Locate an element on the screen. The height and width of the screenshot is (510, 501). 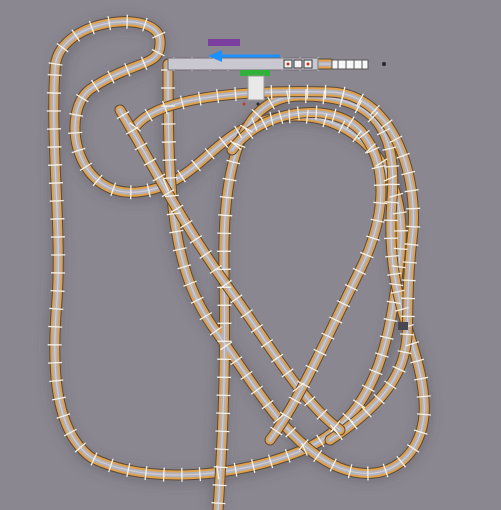
station-building is located at coordinates (256, 88).